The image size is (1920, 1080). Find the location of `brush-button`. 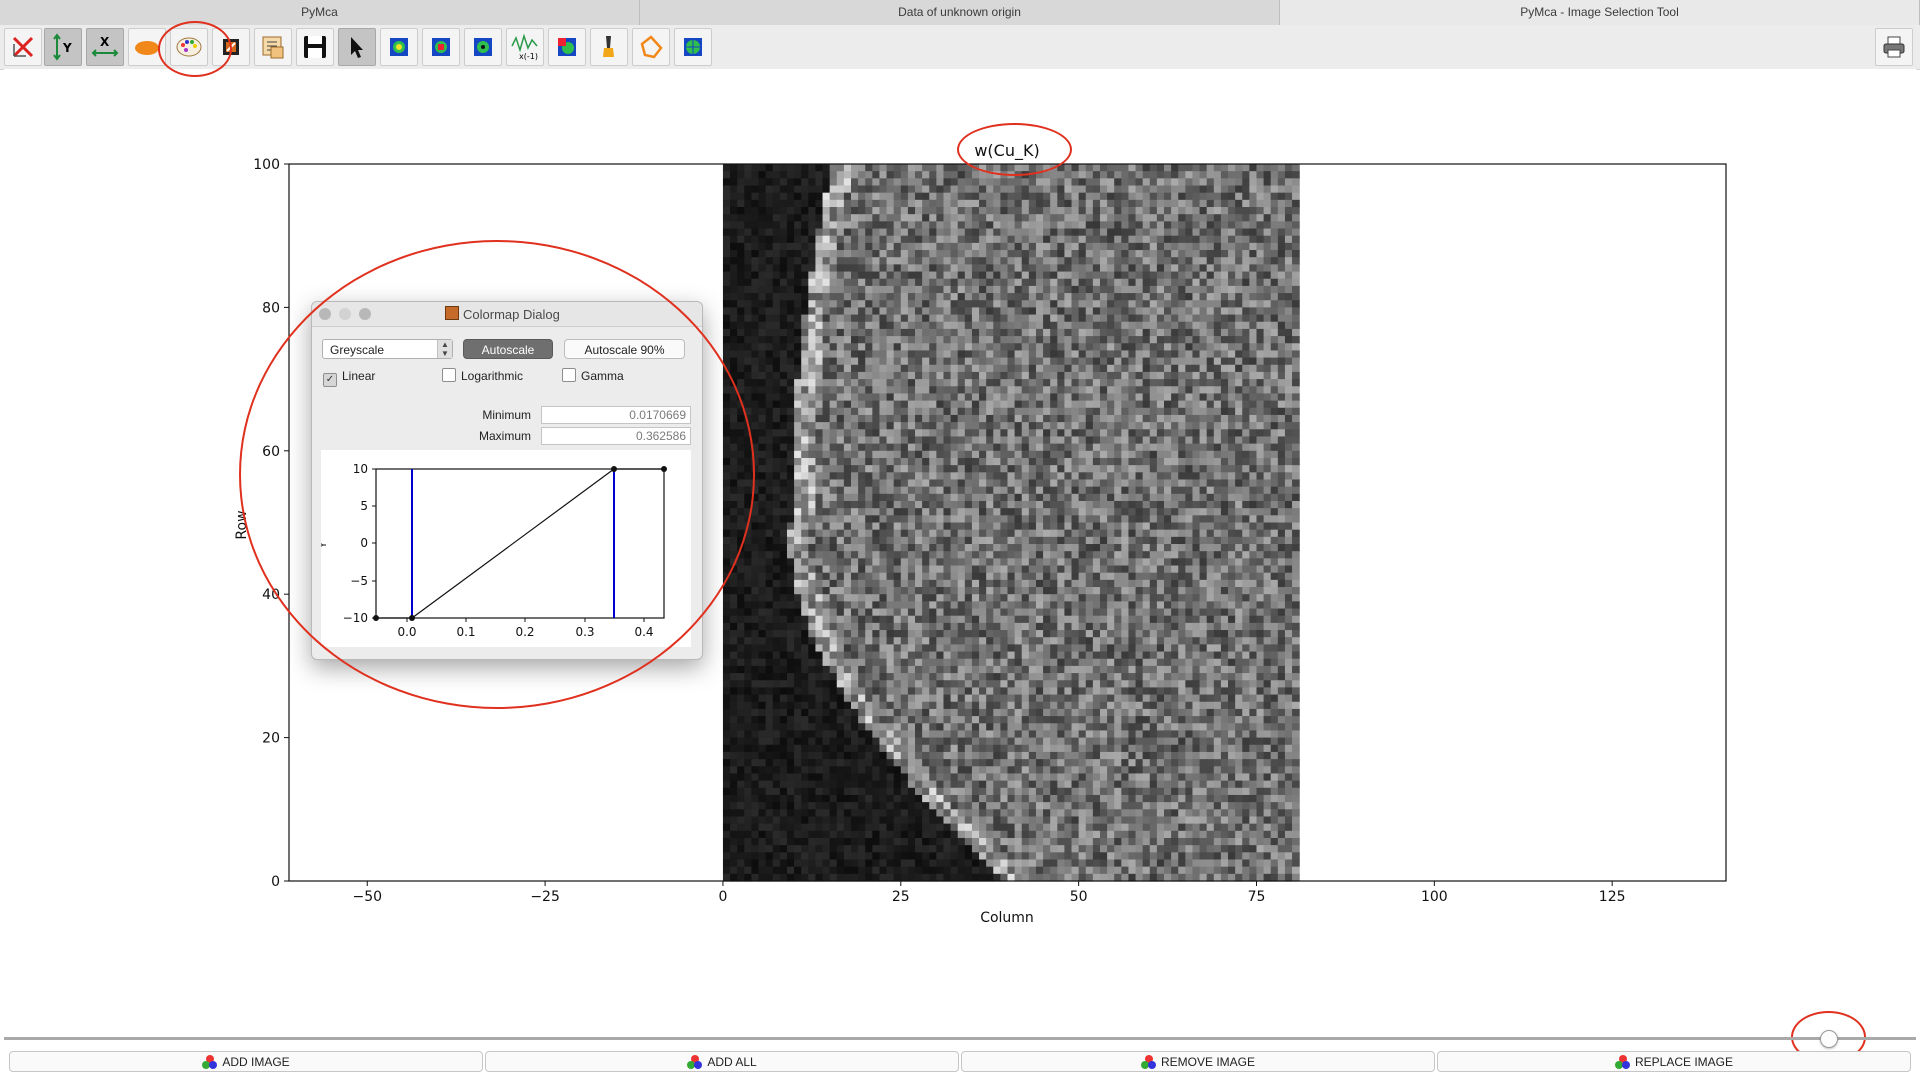

brush-button is located at coordinates (609, 47).